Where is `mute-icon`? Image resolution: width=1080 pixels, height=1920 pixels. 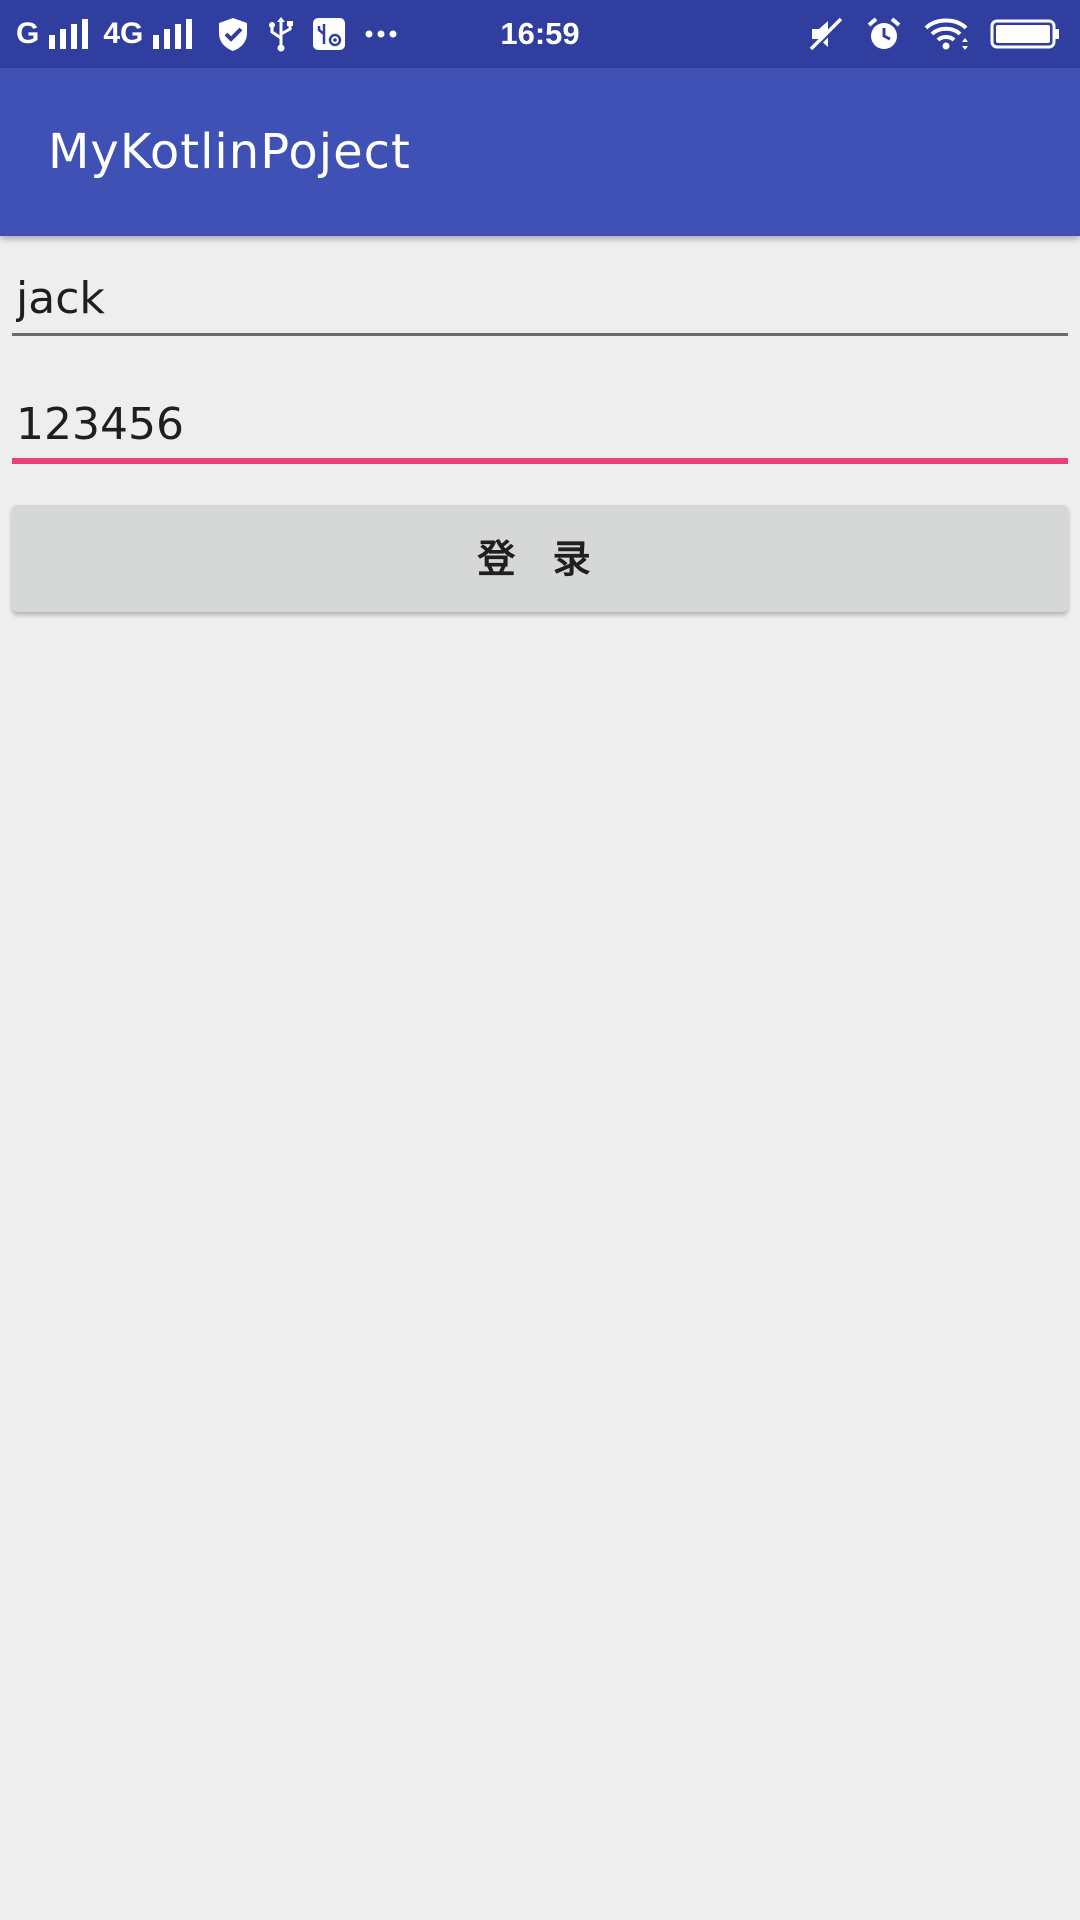 mute-icon is located at coordinates (826, 34).